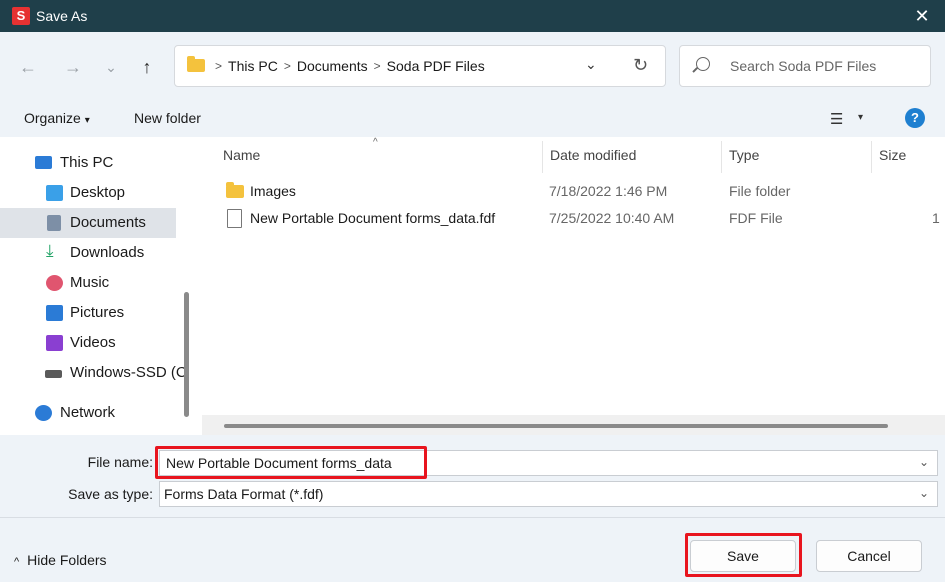 The image size is (945, 582). Describe the element at coordinates (869, 556) in the screenshot. I see `cancel-button: Cancel` at that location.